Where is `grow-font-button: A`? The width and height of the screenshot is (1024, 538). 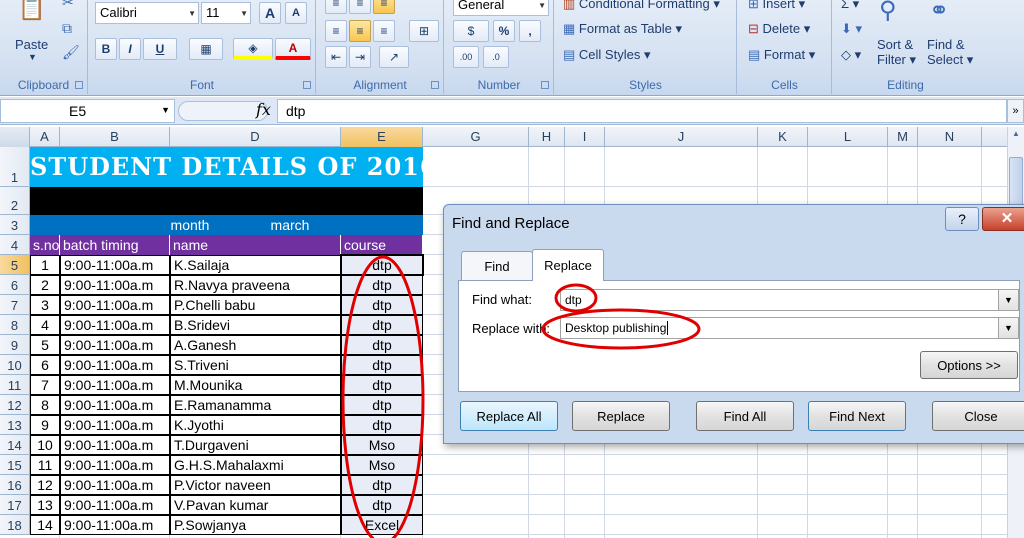 grow-font-button: A is located at coordinates (270, 13).